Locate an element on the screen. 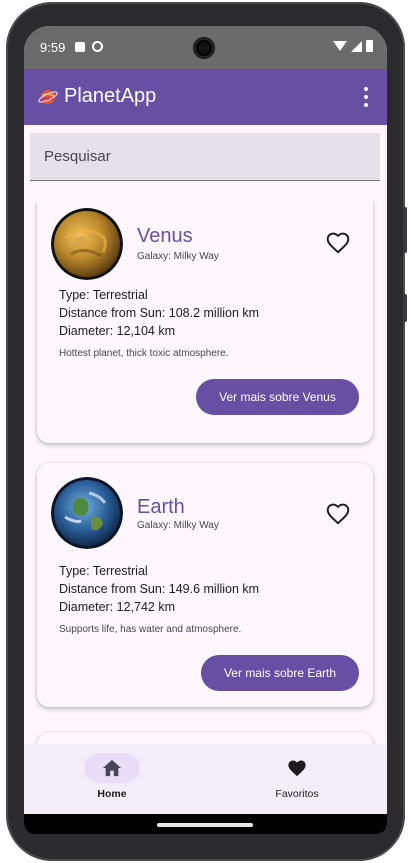 Image resolution: width=411 pixels, height=863 pixels. sync-icon is located at coordinates (97, 46).